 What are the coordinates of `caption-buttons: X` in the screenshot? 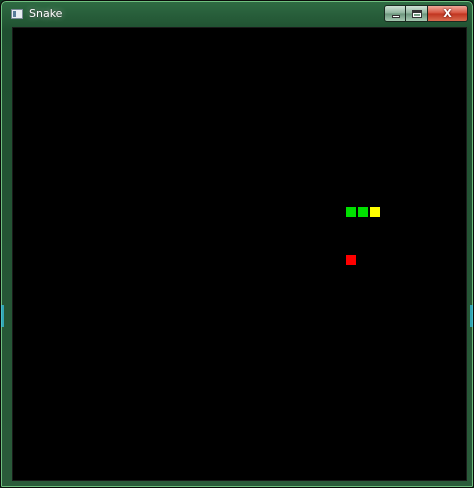 It's located at (426, 14).